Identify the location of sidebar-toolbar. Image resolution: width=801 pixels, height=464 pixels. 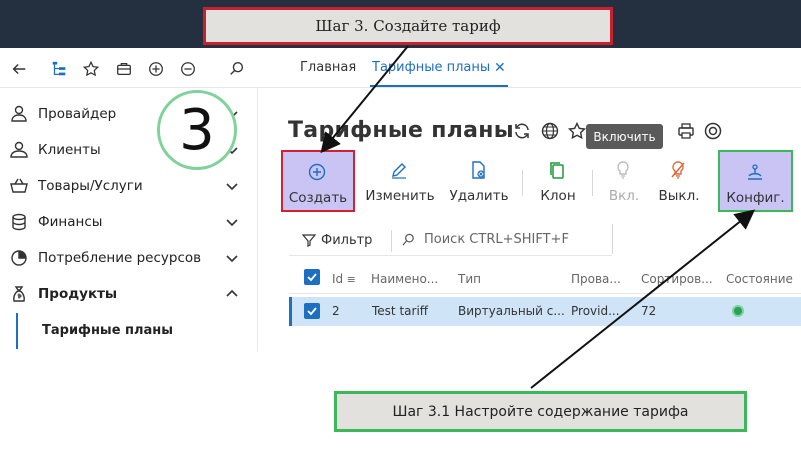
(129, 68).